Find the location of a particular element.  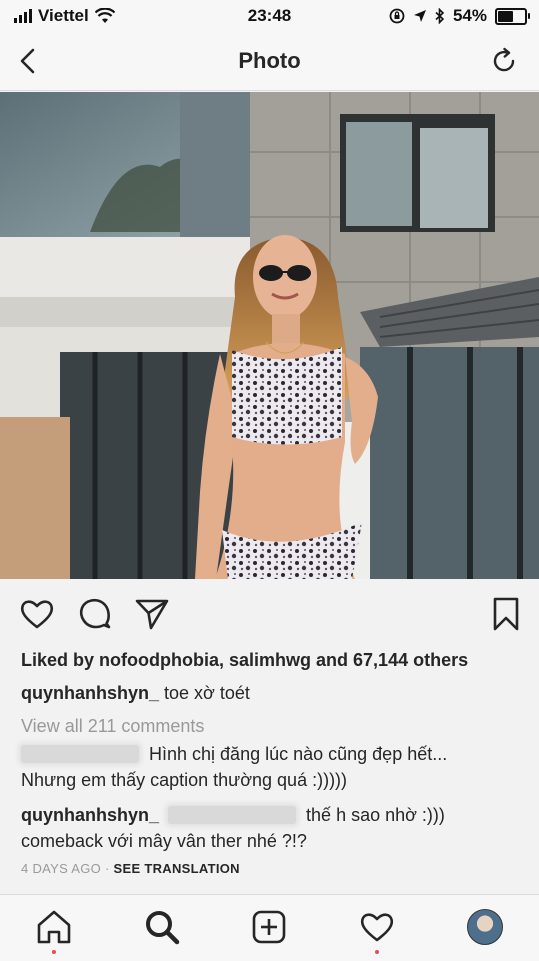

post-timestamp-row: 4 DAYS AGO · SEE TRANSLATION is located at coordinates (130, 868).